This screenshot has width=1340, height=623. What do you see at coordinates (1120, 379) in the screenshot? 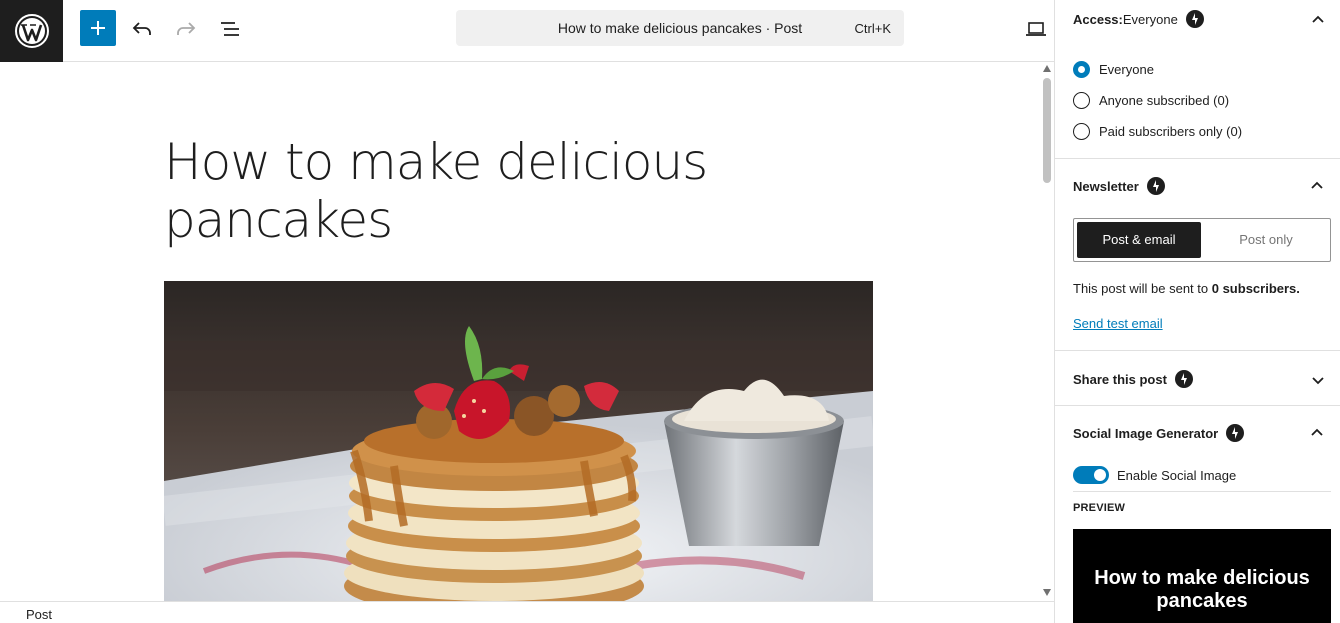
I see `share-panel-title: Share this post` at bounding box center [1120, 379].